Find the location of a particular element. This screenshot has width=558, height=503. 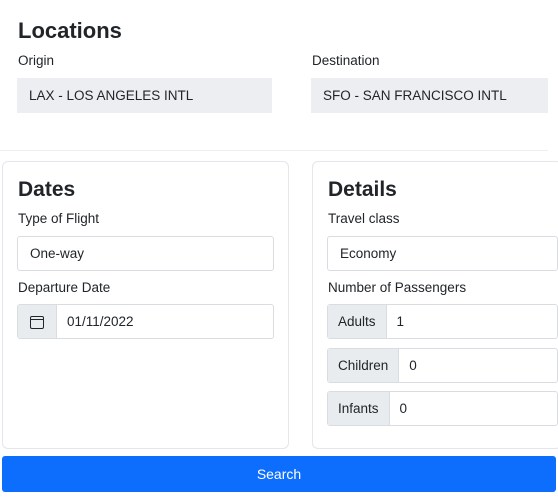

adults-label: Adults is located at coordinates (357, 321).